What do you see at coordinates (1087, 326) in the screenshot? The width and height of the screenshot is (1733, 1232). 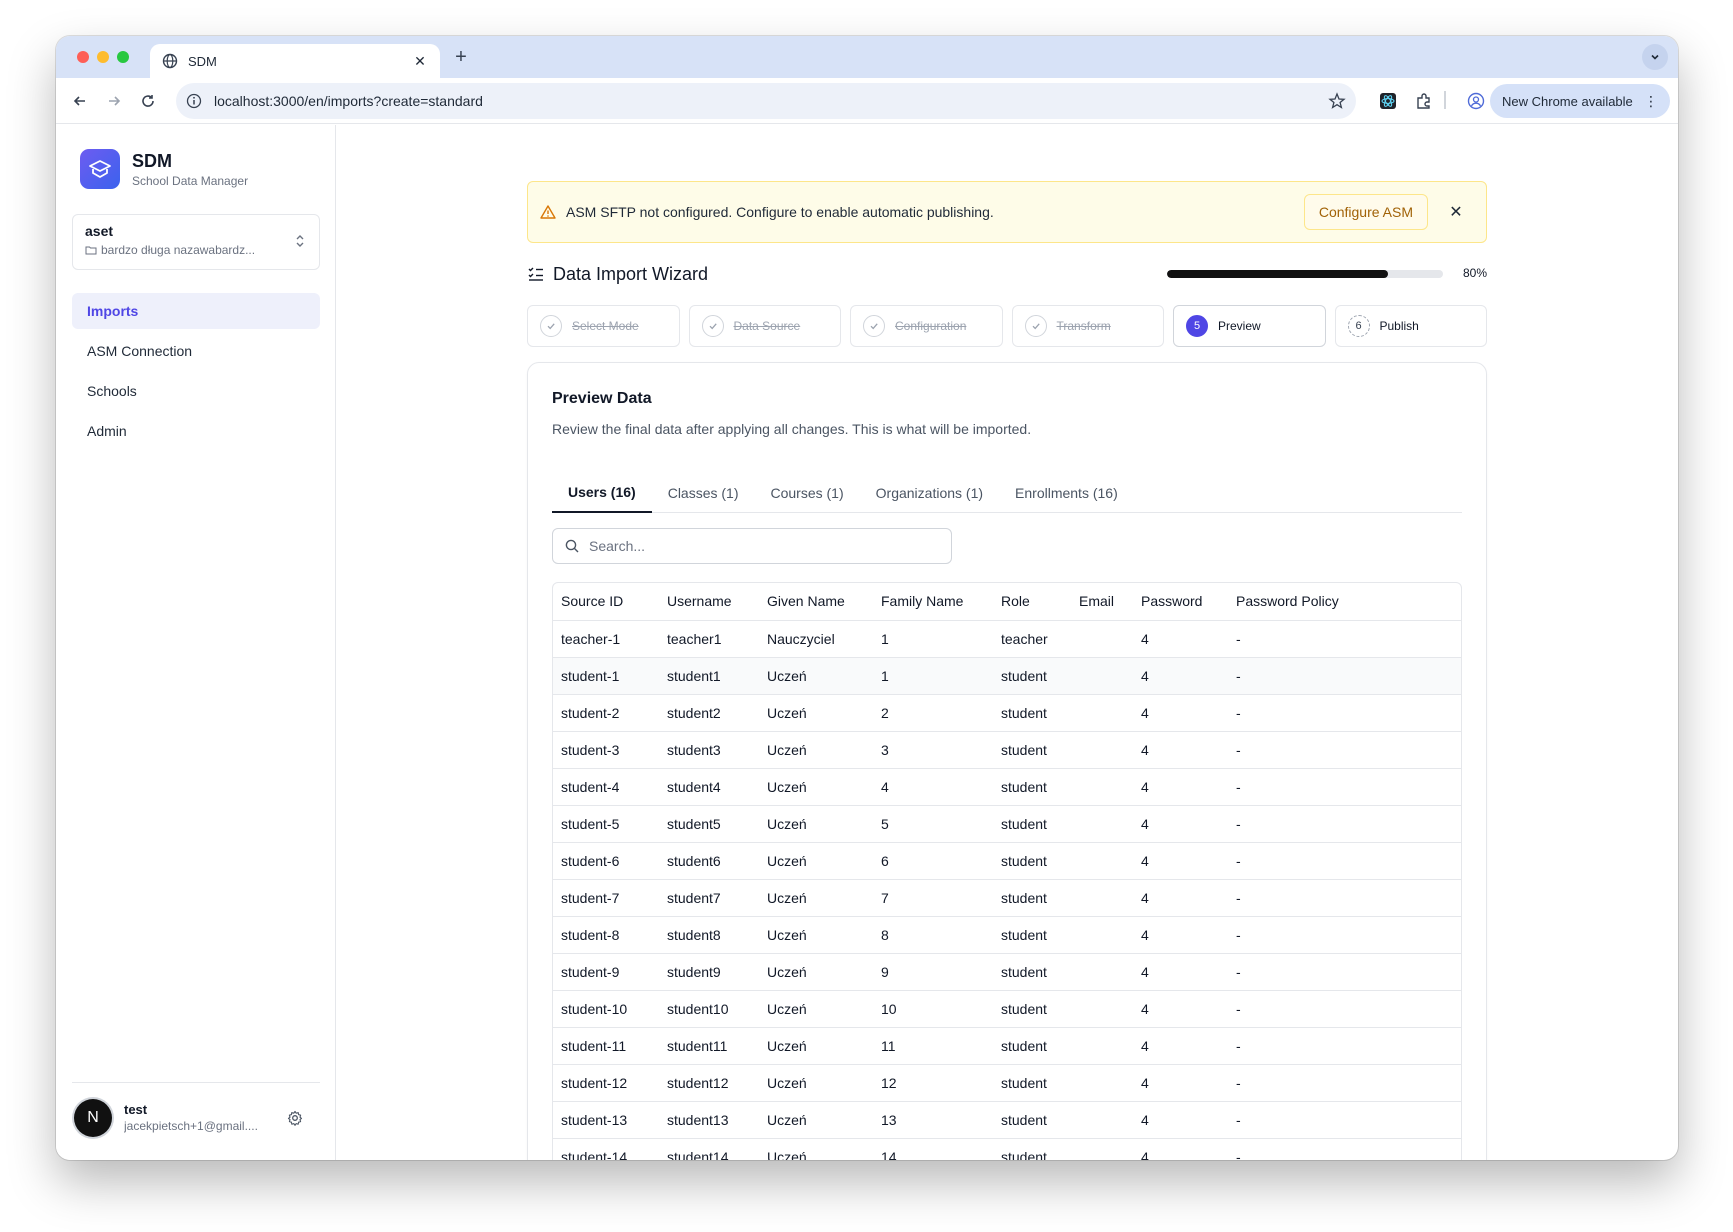 I see `wizard-step-transform: Transform` at bounding box center [1087, 326].